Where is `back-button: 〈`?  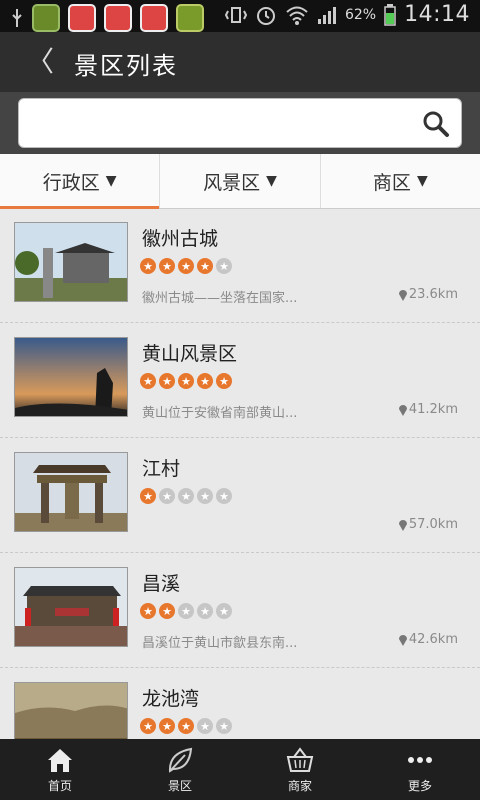 back-button: 〈 is located at coordinates (40, 62).